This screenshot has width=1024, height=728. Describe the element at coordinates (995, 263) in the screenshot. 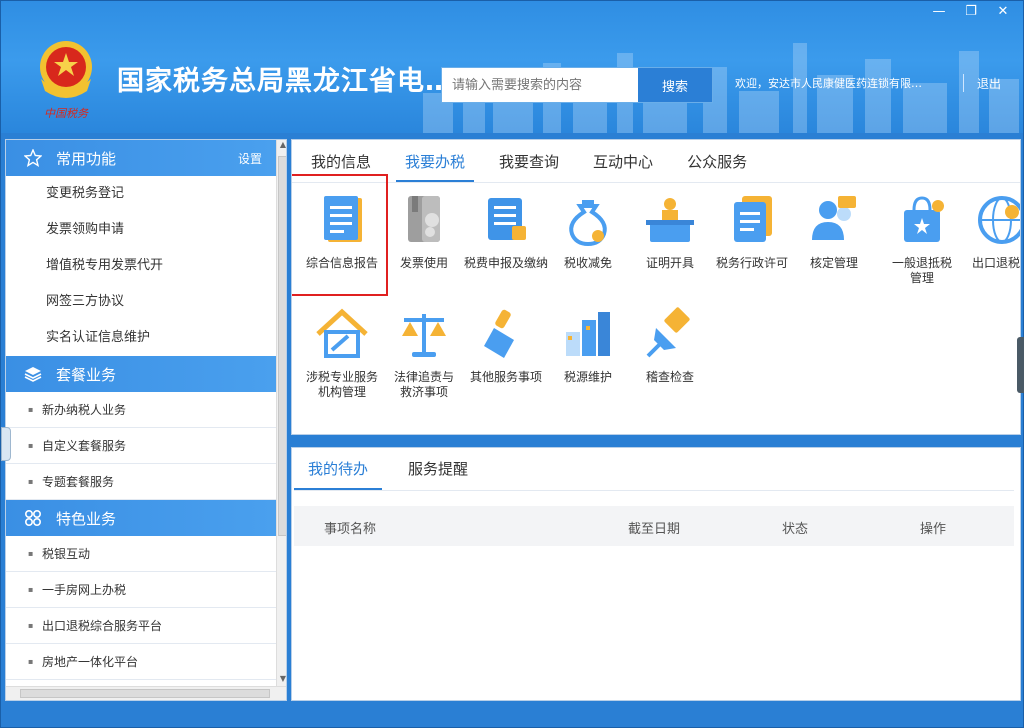

I see `tile-label: 出口退税管` at that location.